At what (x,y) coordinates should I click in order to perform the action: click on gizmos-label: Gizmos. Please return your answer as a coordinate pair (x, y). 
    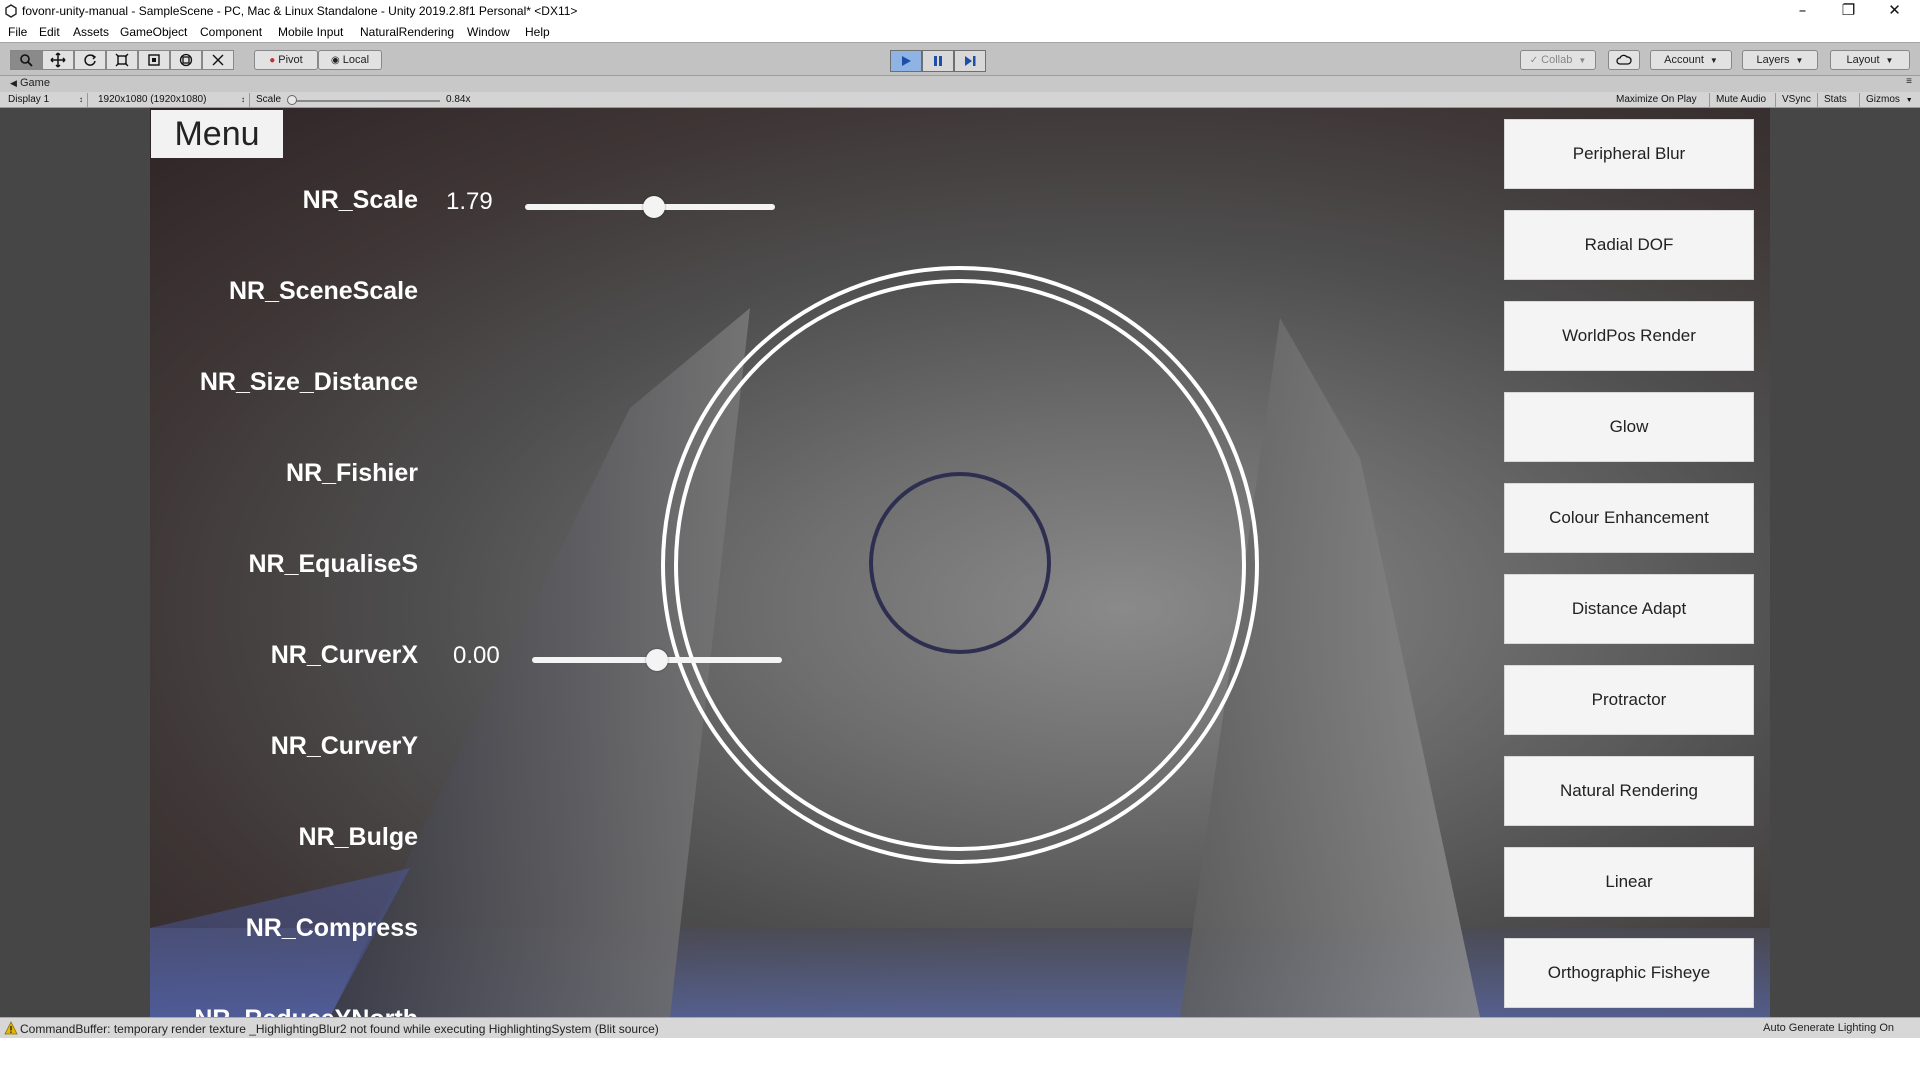
    Looking at the image, I should click on (1883, 99).